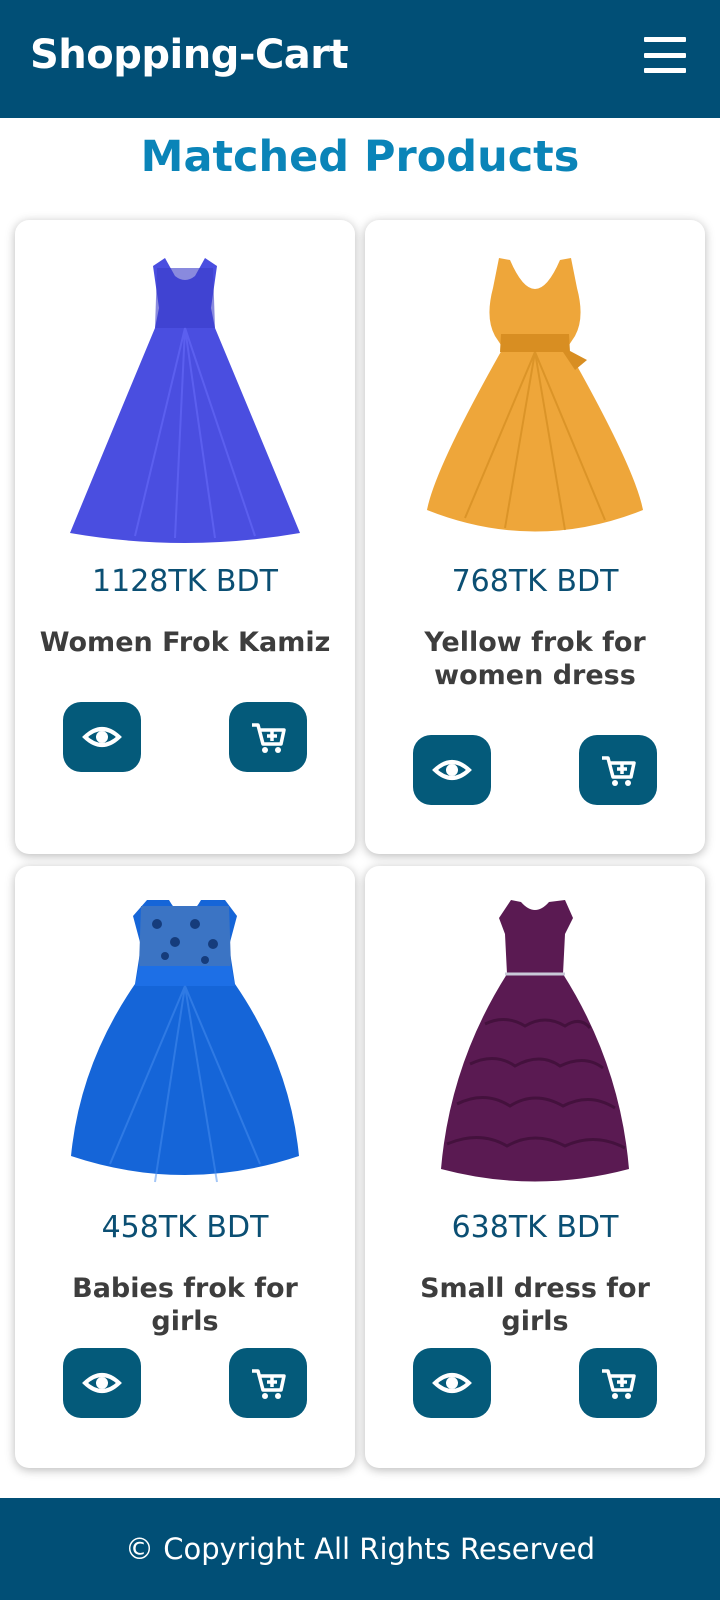  Describe the element at coordinates (185, 1227) in the screenshot. I see `product-price: 458TK BDT` at that location.